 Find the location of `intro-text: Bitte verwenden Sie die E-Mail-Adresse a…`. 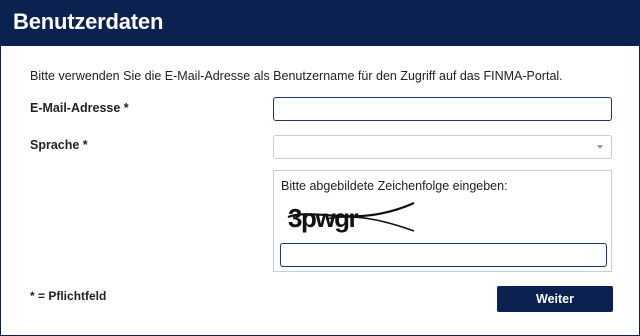

intro-text: Bitte verwenden Sie die E-Mail-Adresse a… is located at coordinates (296, 76).